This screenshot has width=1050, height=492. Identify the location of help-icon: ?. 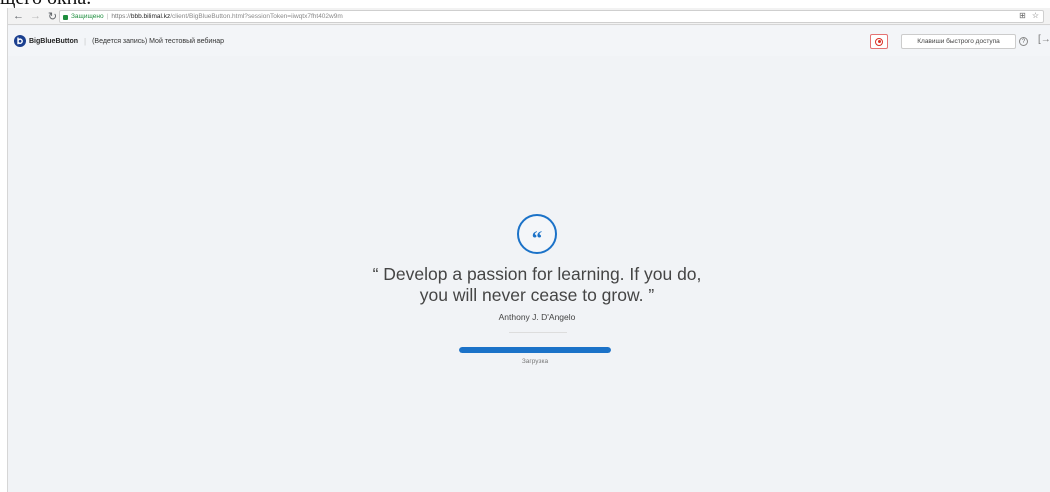
(1023, 41).